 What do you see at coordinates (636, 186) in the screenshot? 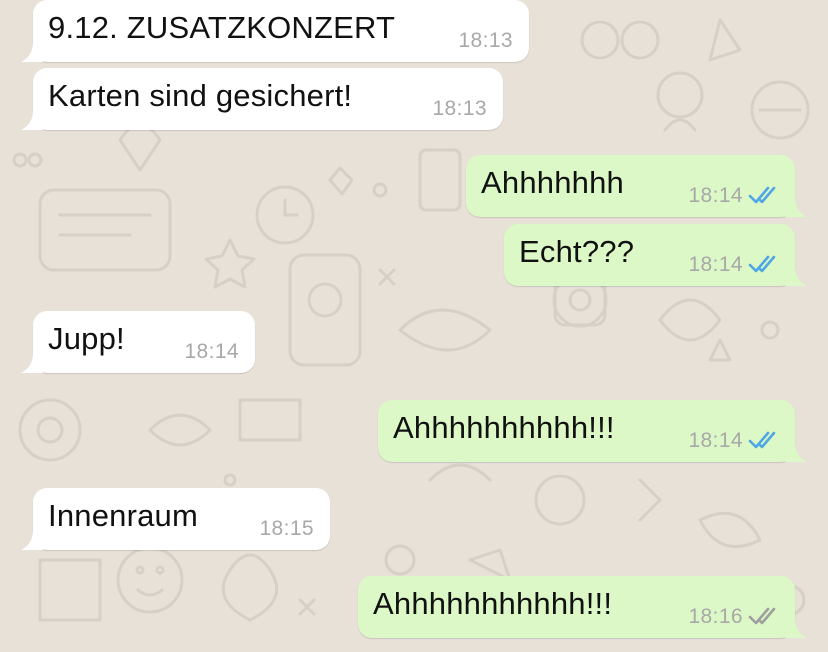
I see `message-bubble-outgoing: Ahhhhhhh 18:14` at bounding box center [636, 186].